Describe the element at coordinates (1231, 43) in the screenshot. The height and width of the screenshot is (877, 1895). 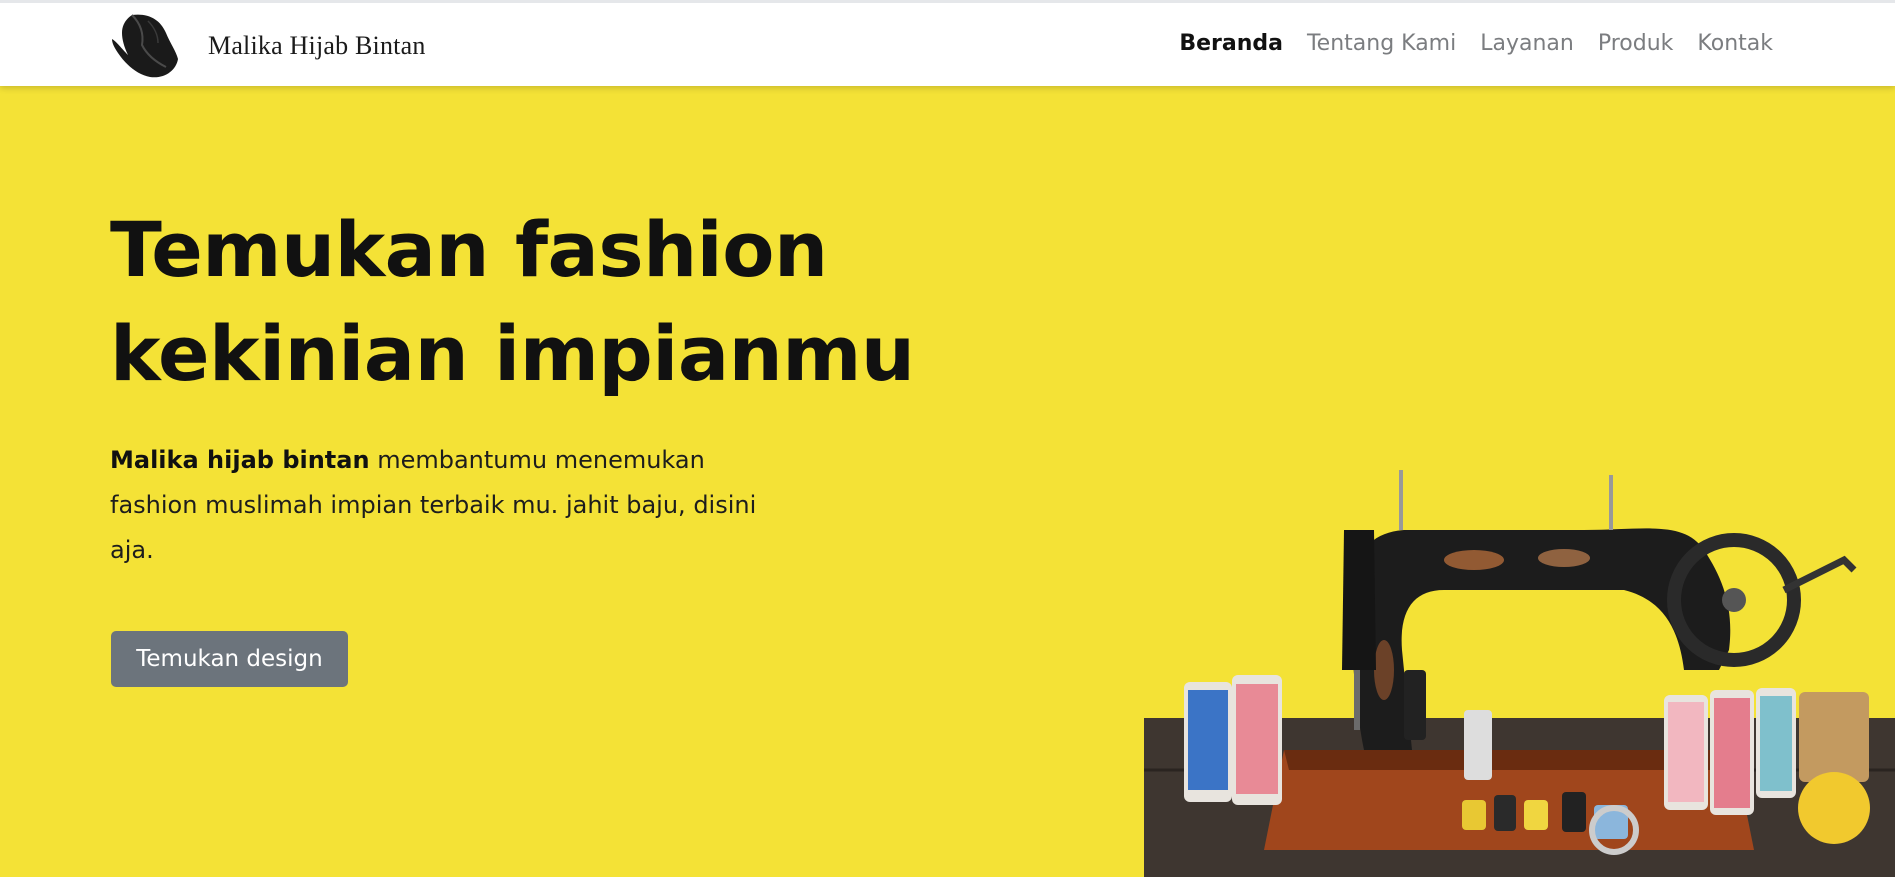
I see `nav-item-beranda: Beranda` at that location.